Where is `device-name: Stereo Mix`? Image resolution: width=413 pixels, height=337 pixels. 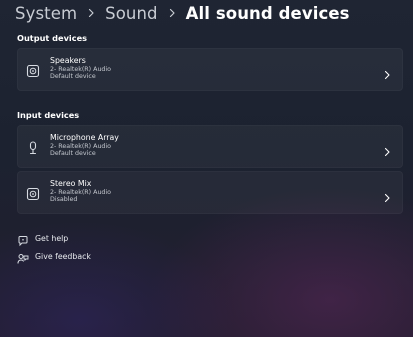
device-name: Stereo Mix is located at coordinates (71, 183).